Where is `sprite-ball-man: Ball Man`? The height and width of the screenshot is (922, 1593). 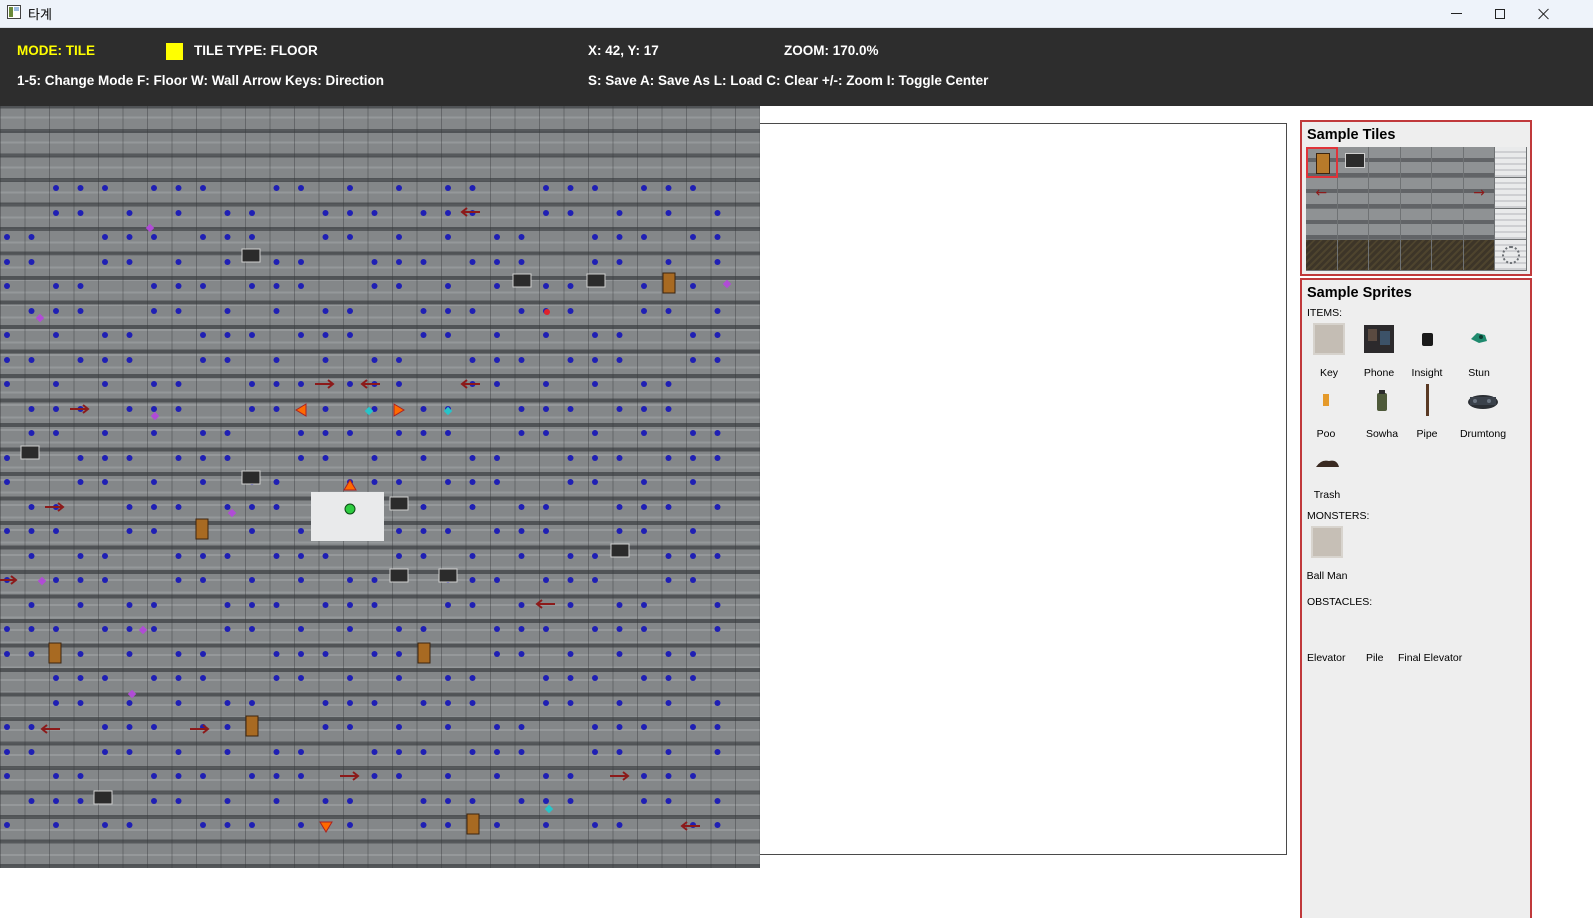
sprite-ball-man: Ball Man is located at coordinates (1327, 554).